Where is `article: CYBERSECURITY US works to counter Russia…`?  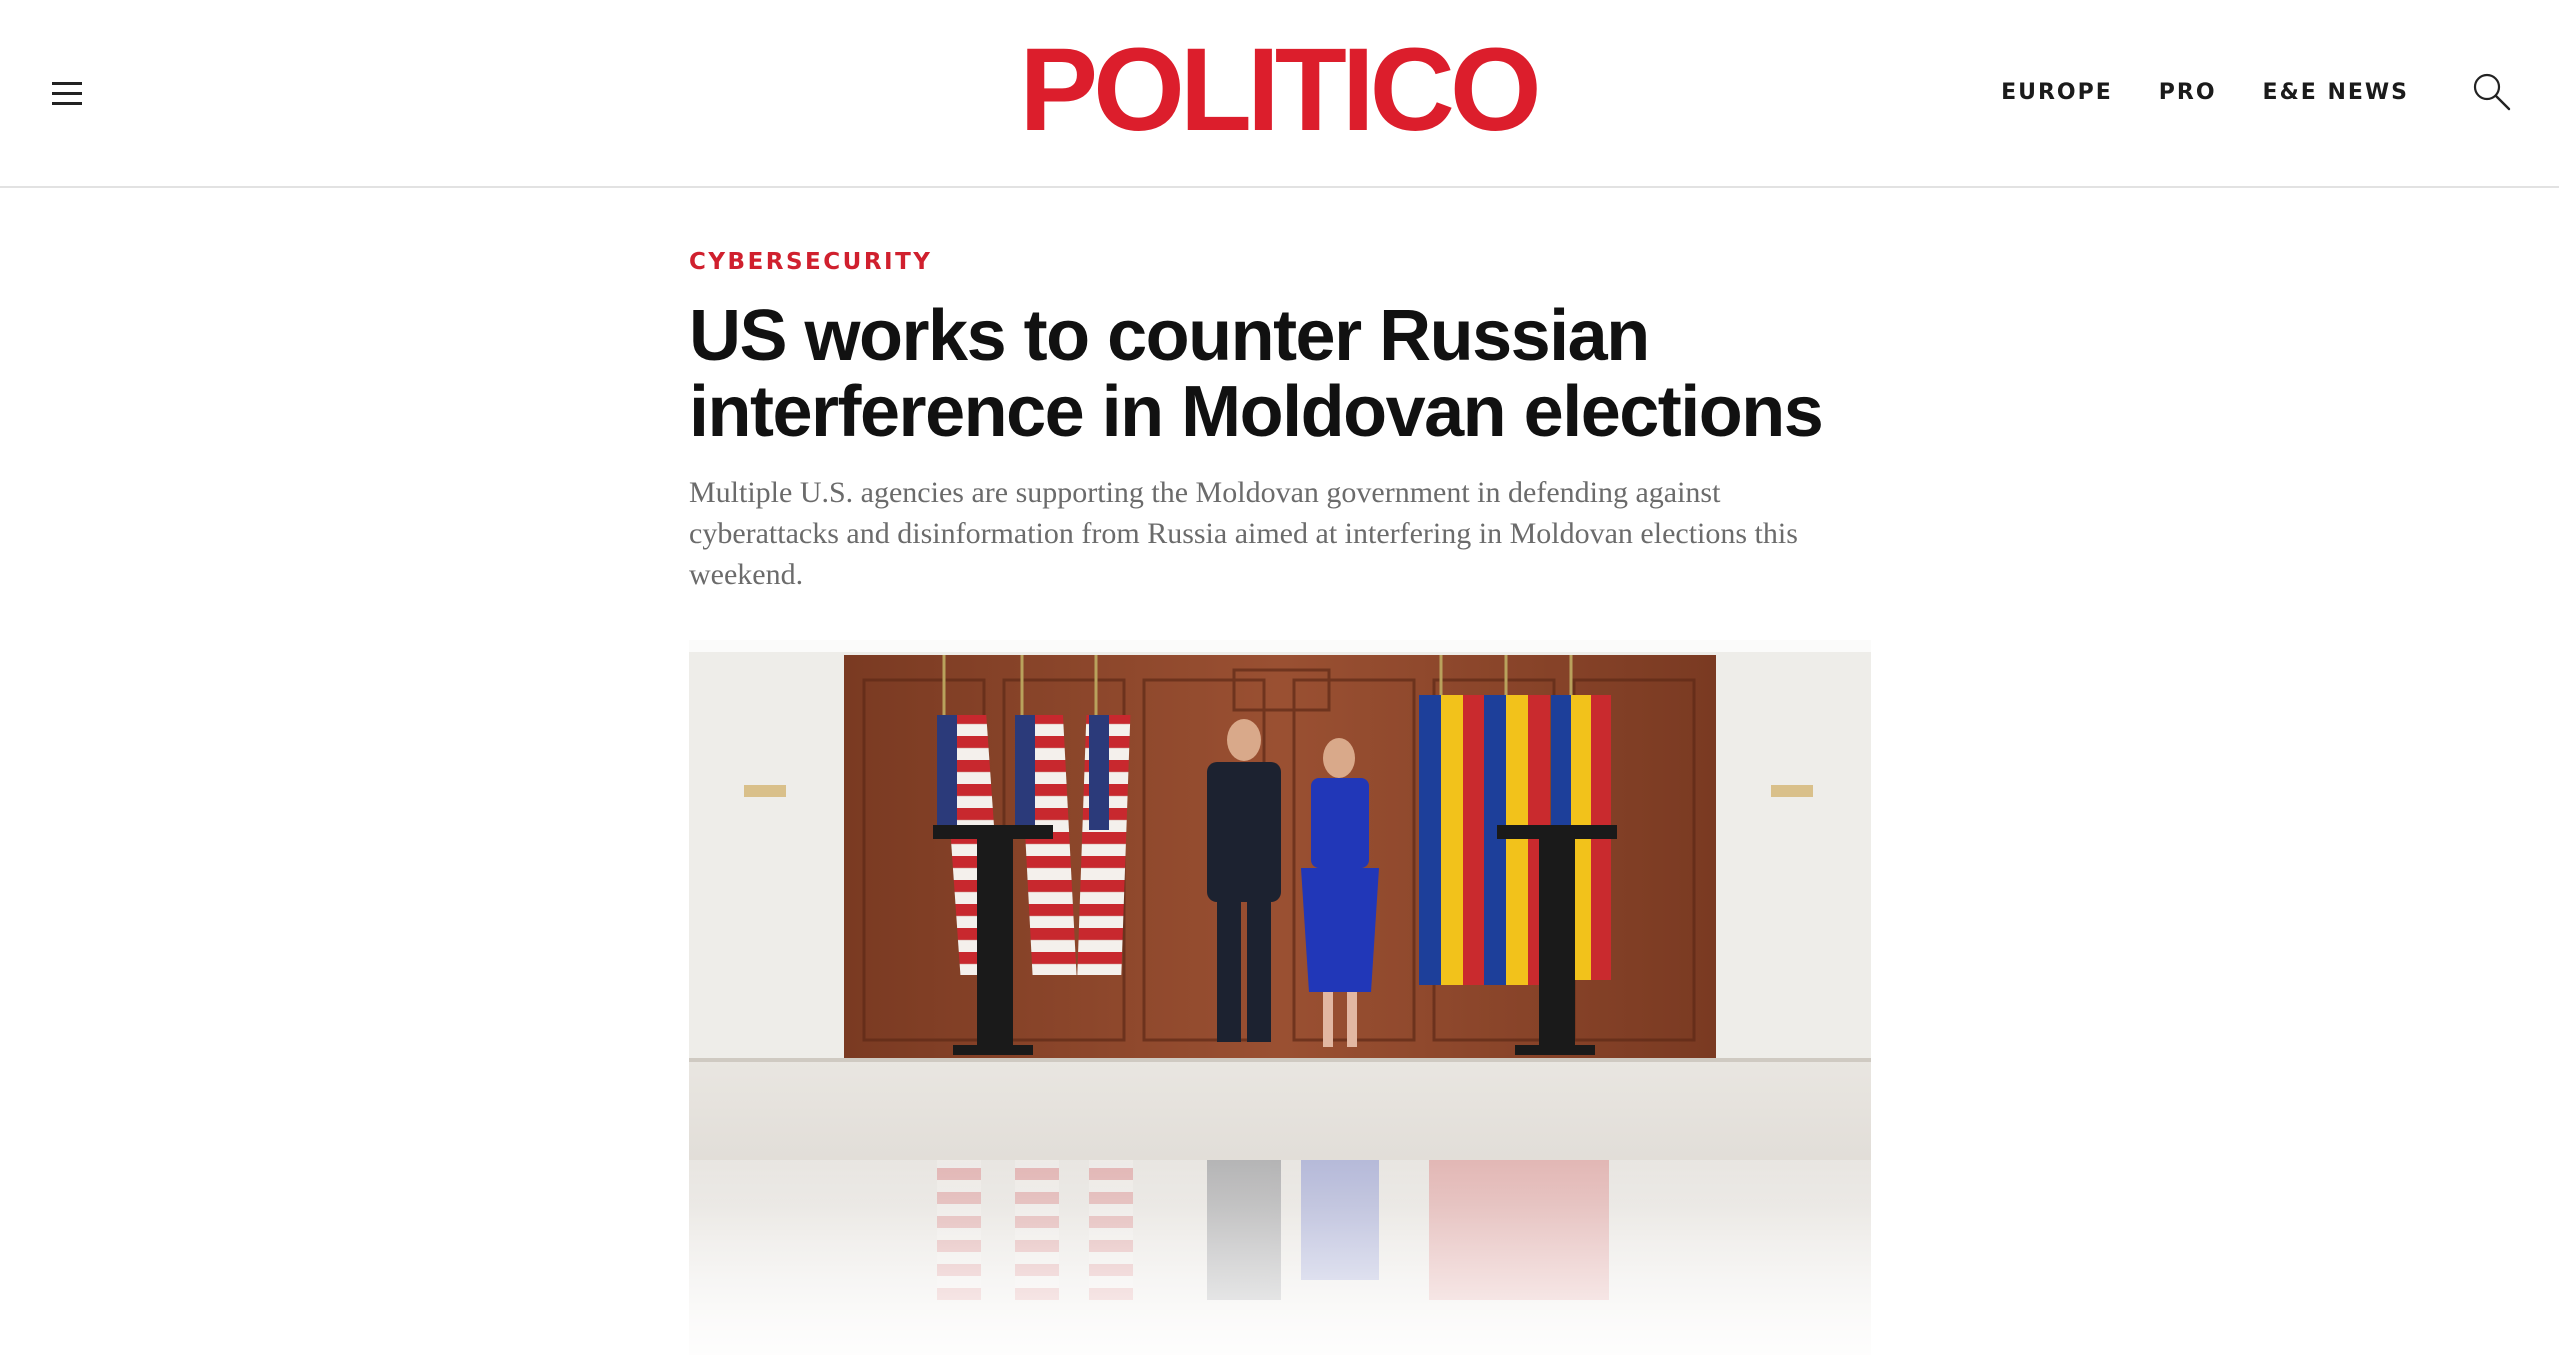 article: CYBERSECURITY US works to counter Russia… is located at coordinates (1280, 421).